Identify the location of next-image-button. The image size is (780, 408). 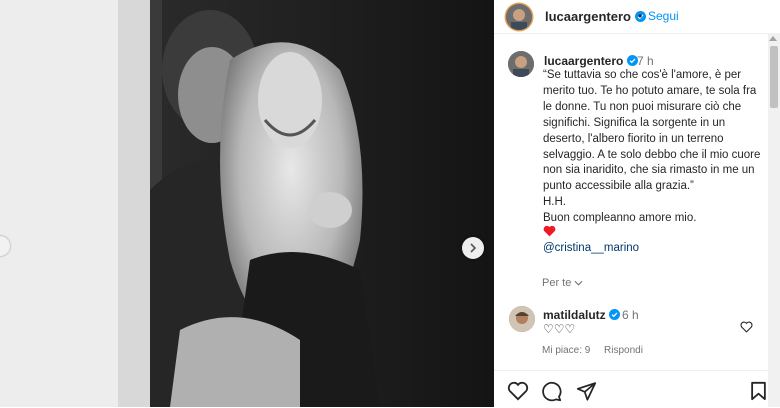
(473, 248).